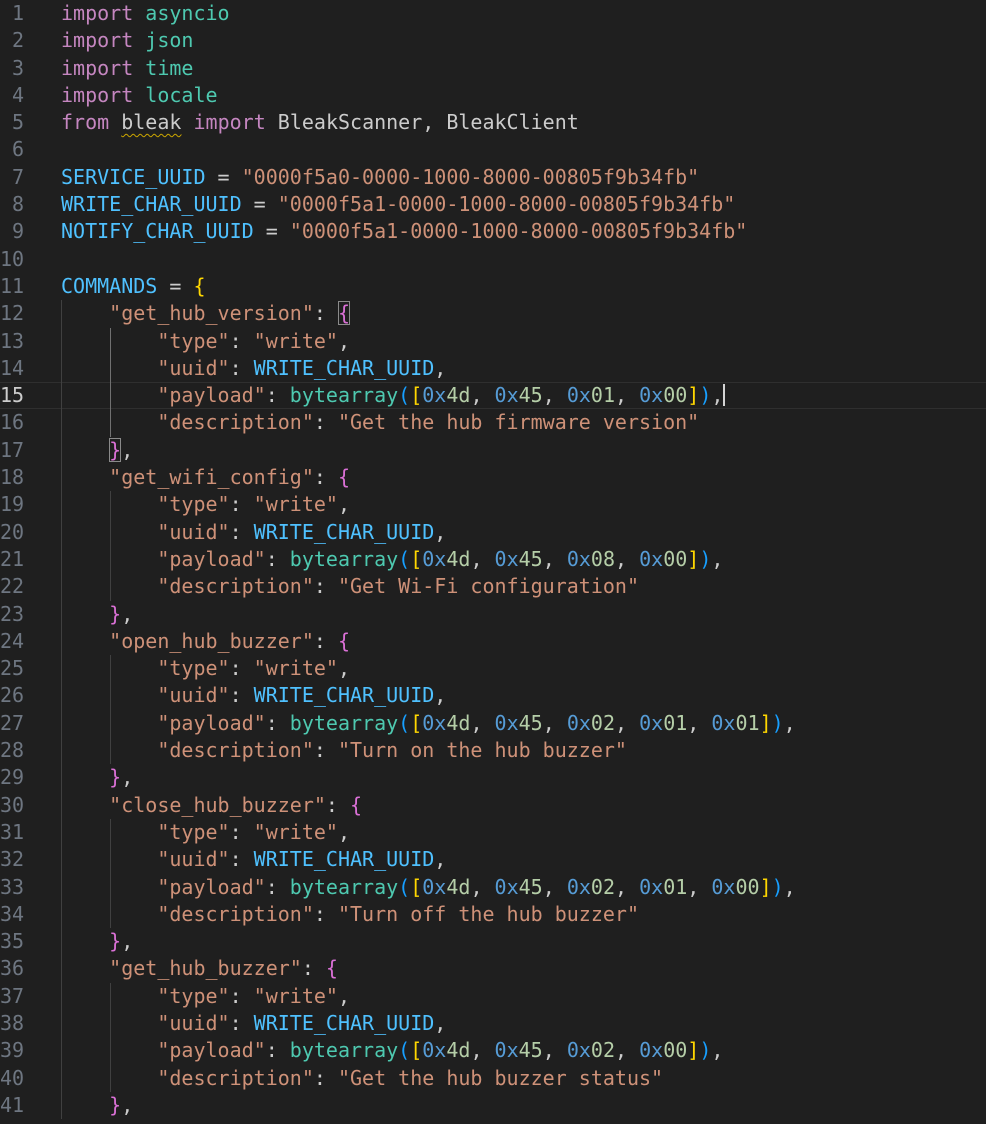 Image resolution: width=986 pixels, height=1124 pixels. I want to click on line-number: 1, so click(17, 13).